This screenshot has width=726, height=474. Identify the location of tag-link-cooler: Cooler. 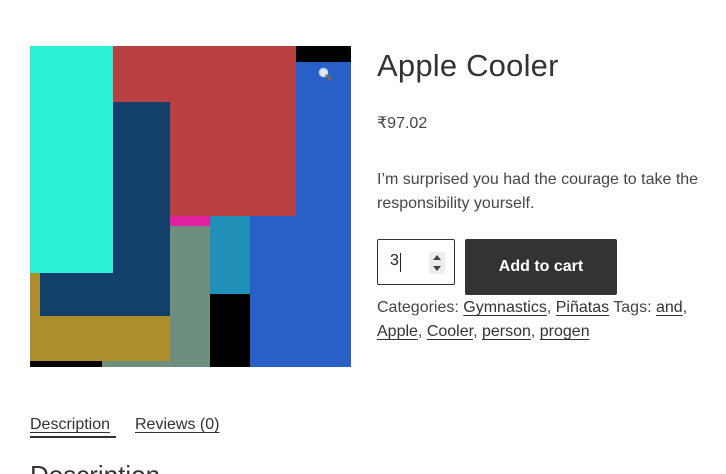
(450, 331).